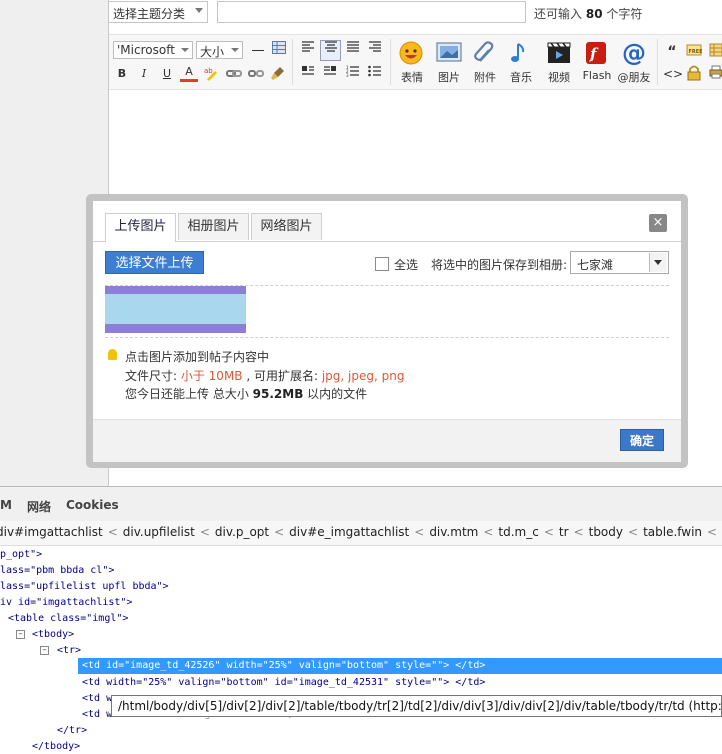  Describe the element at coordinates (112, 354) in the screenshot. I see `lightbulb-icon` at that location.